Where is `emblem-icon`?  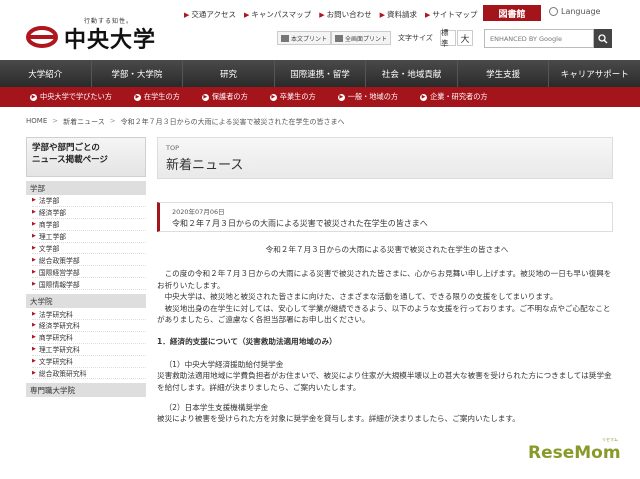 emblem-icon is located at coordinates (42, 37).